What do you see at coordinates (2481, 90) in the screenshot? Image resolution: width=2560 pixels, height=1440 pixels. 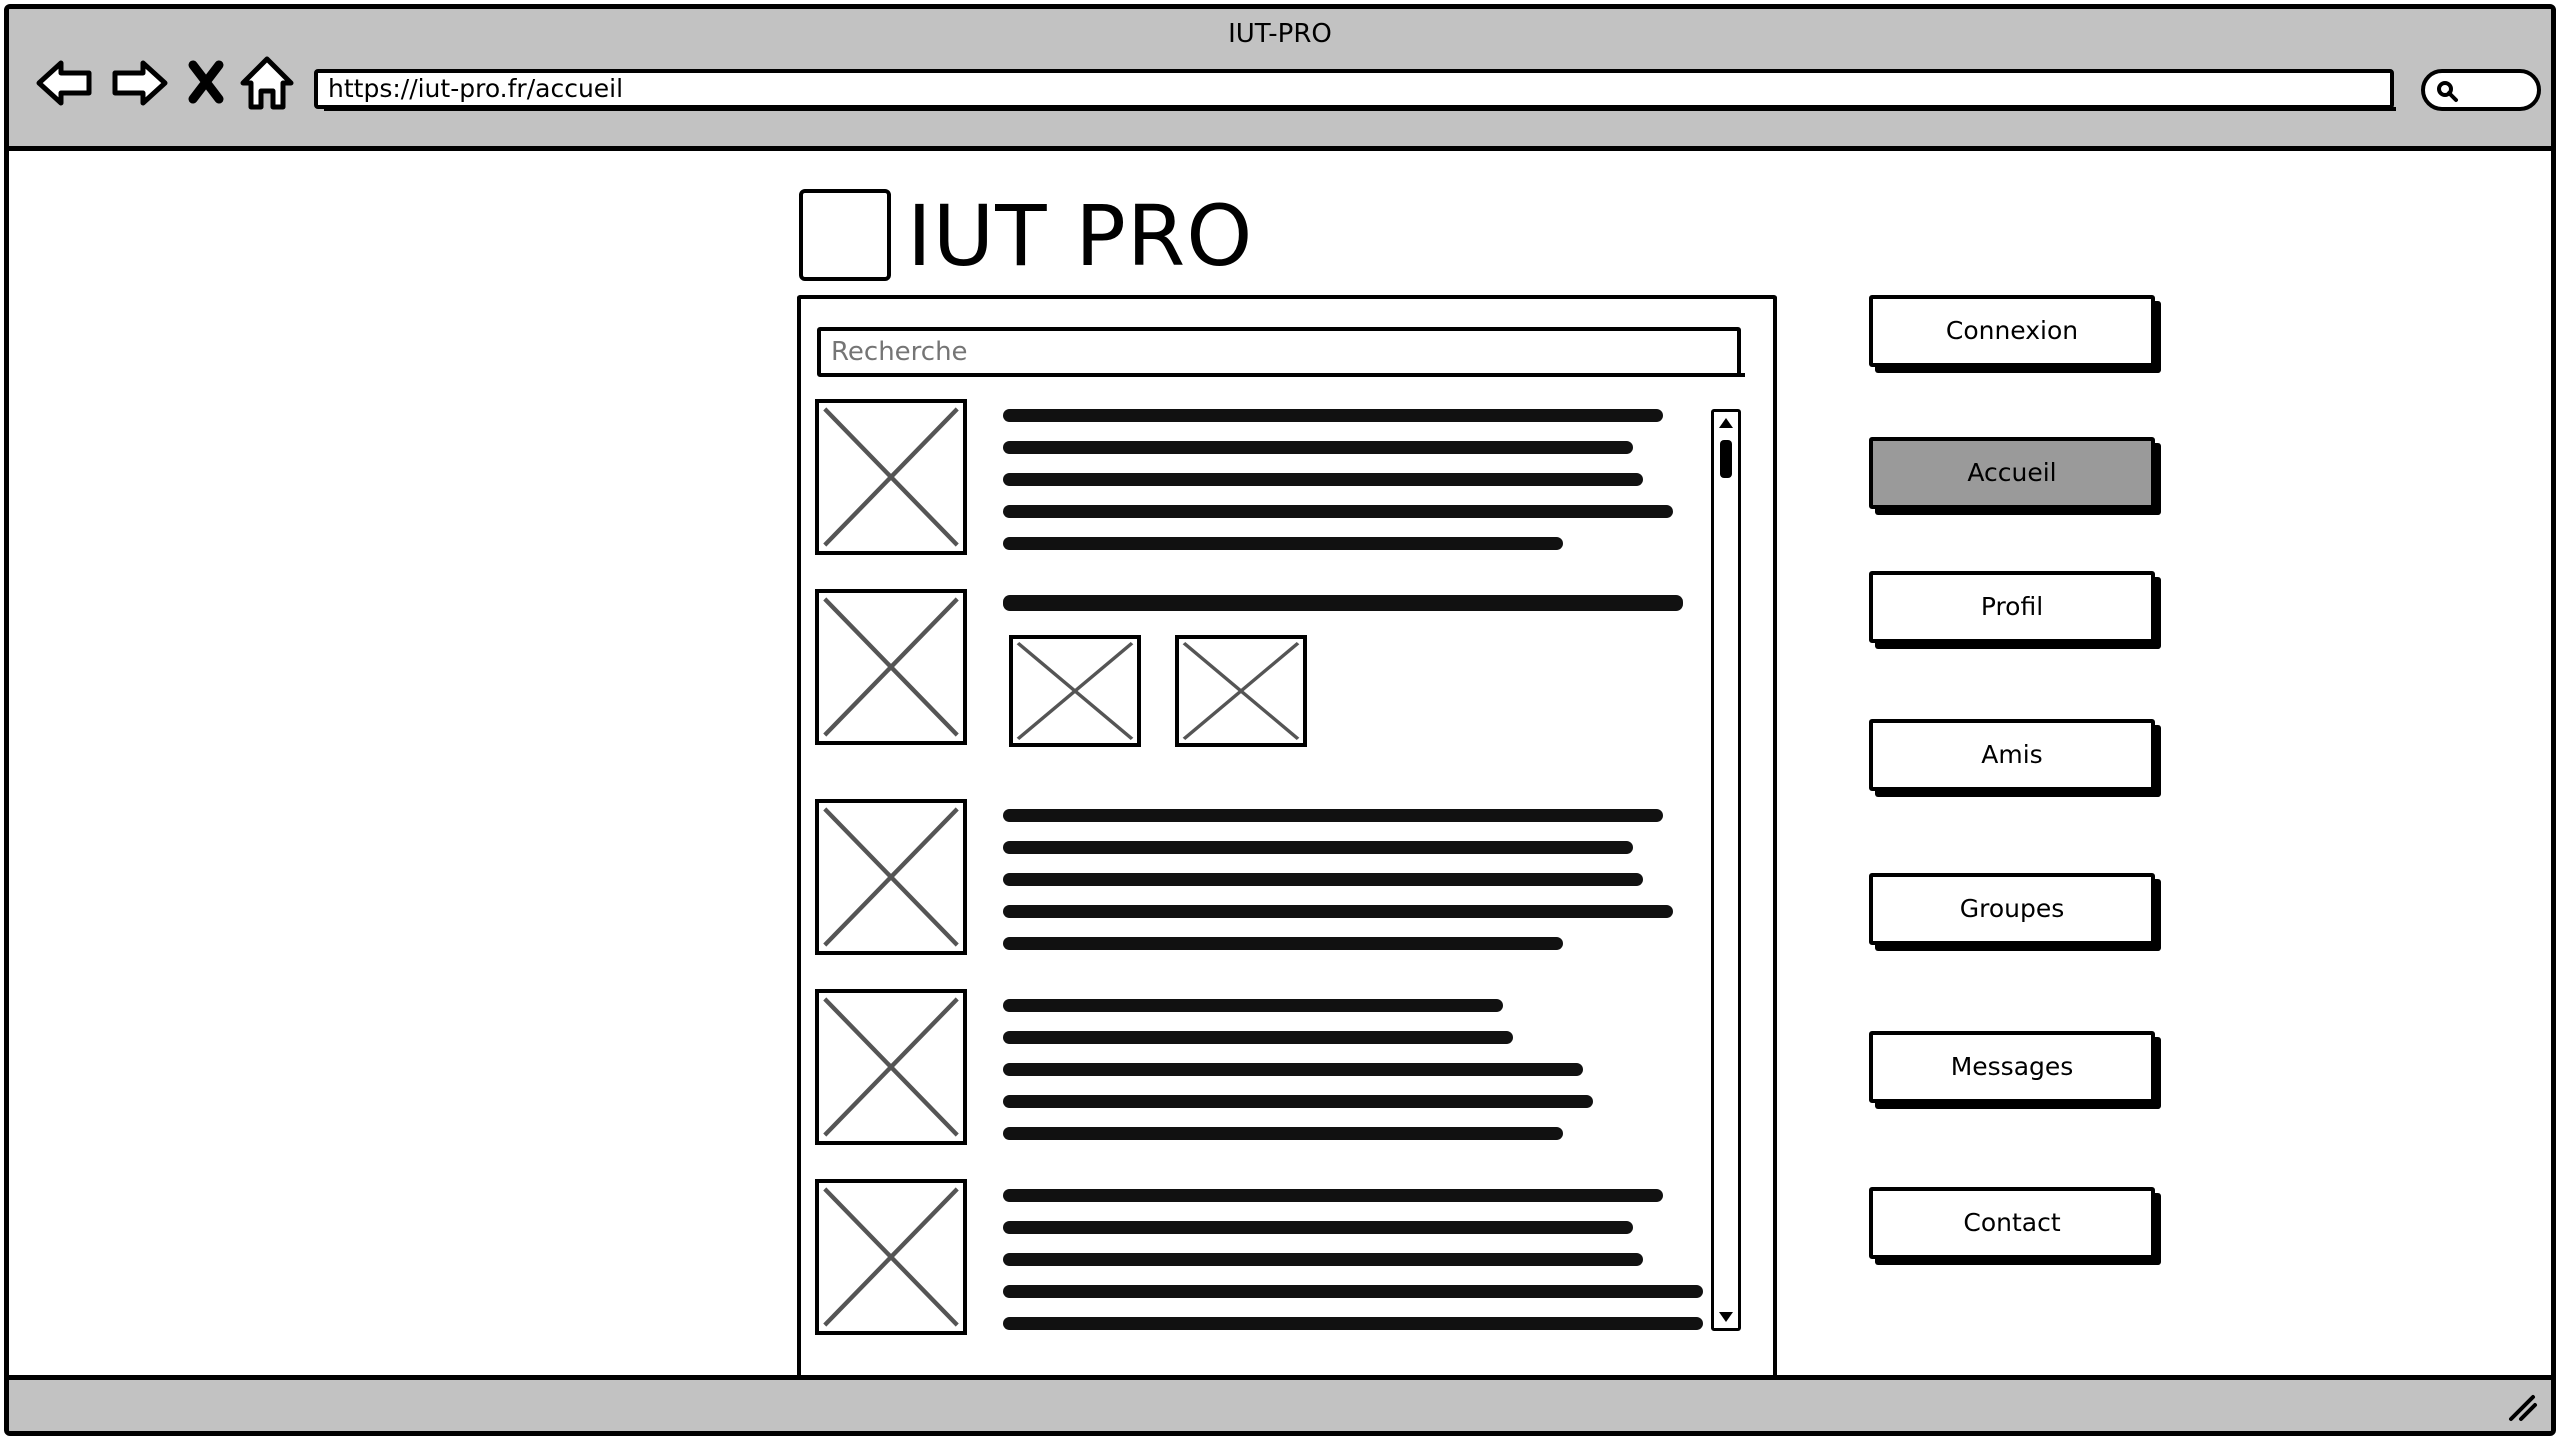 I see `browser-search` at bounding box center [2481, 90].